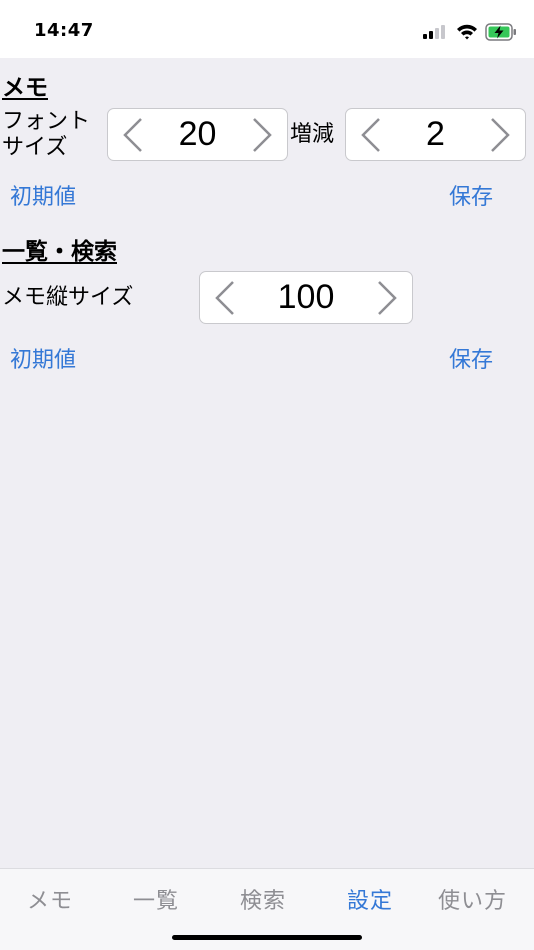  I want to click on list-reset-button: 初期値, so click(43, 358).